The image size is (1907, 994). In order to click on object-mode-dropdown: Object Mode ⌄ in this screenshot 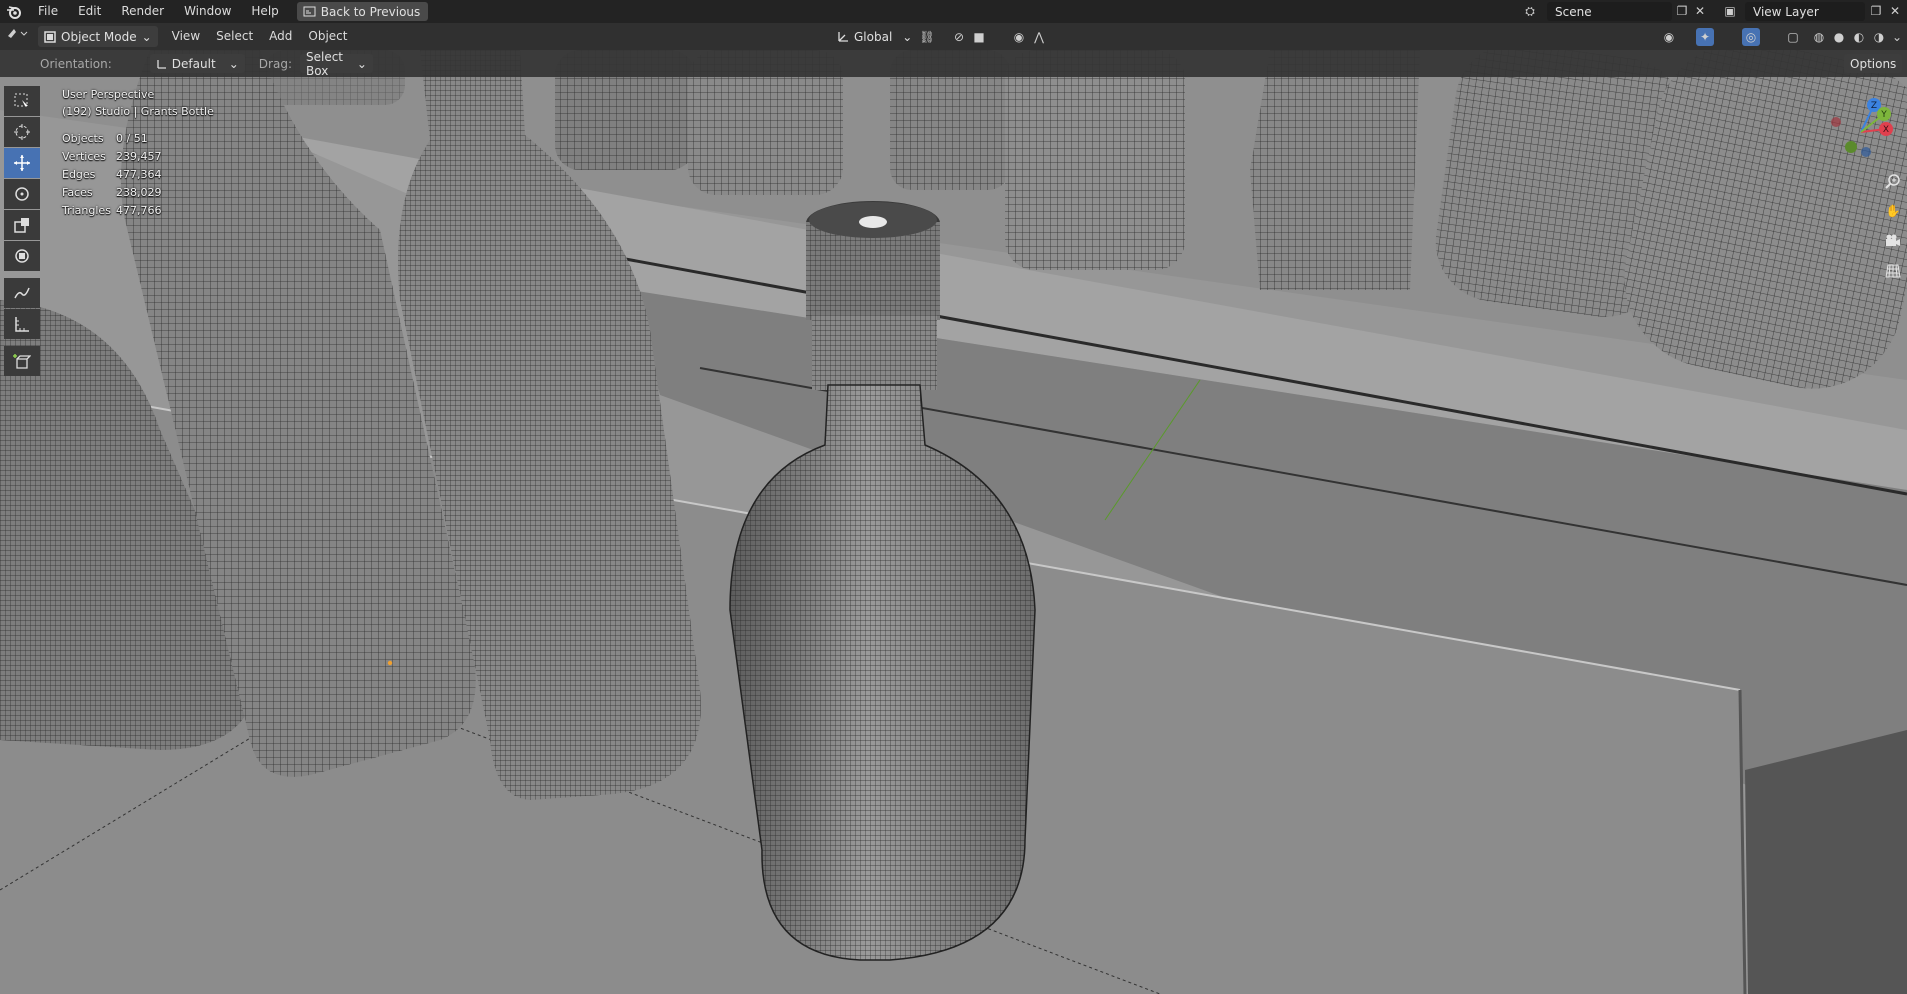, I will do `click(98, 36)`.